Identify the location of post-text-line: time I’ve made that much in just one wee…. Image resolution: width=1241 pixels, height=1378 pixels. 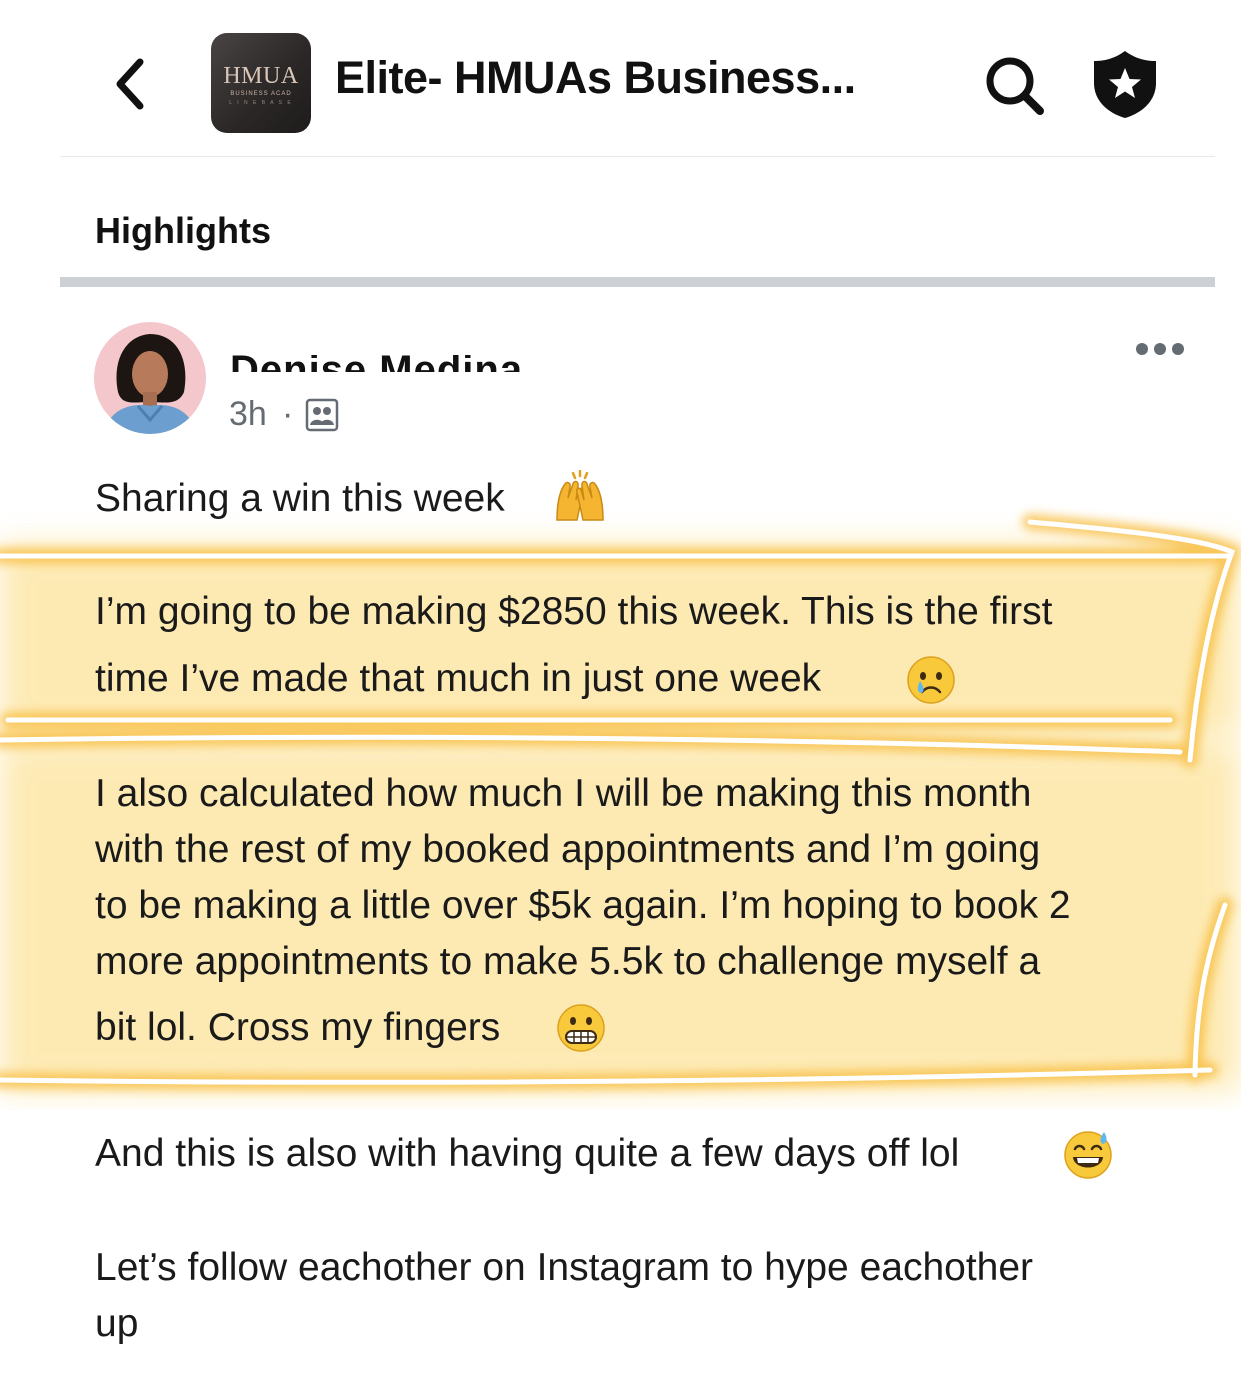
(458, 678).